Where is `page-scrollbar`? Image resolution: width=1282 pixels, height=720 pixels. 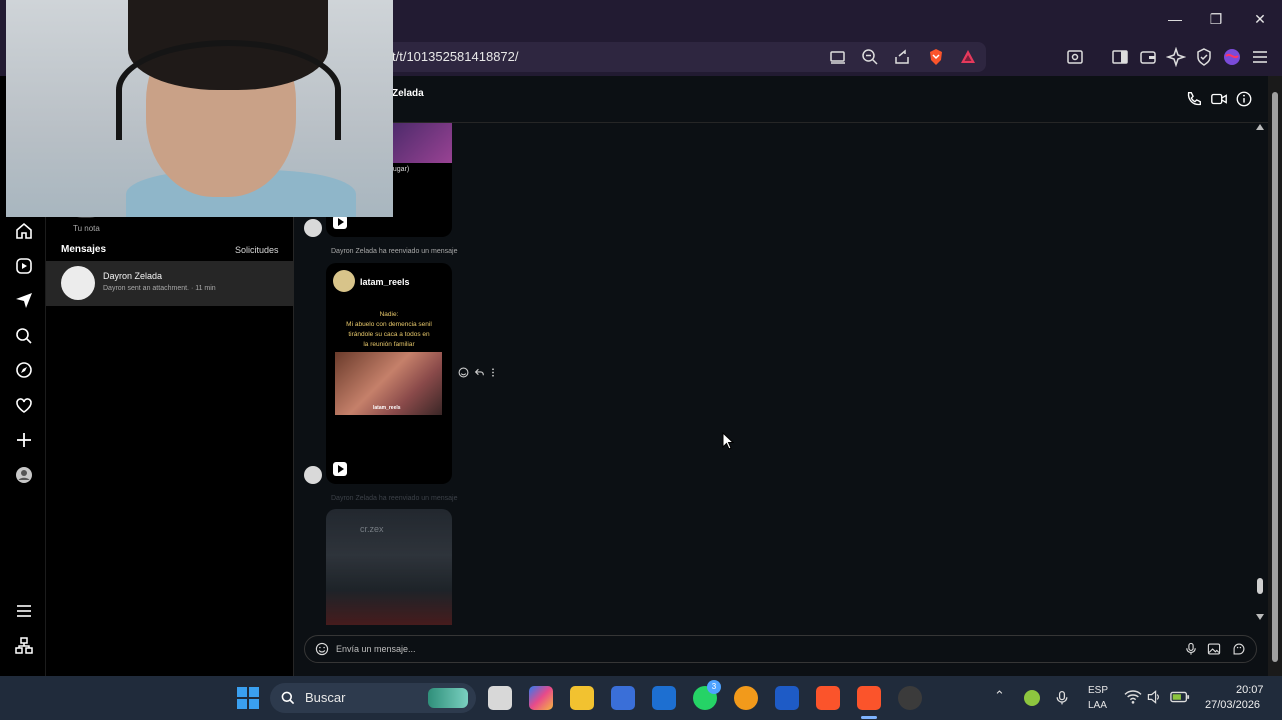 page-scrollbar is located at coordinates (1275, 376).